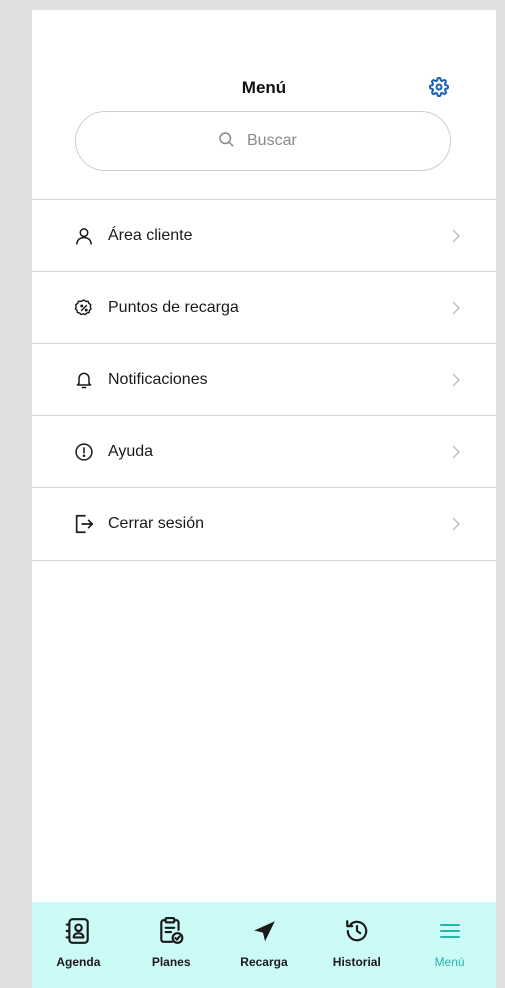 The width and height of the screenshot is (505, 988). I want to click on menu-item-label: Área cliente, so click(150, 235).